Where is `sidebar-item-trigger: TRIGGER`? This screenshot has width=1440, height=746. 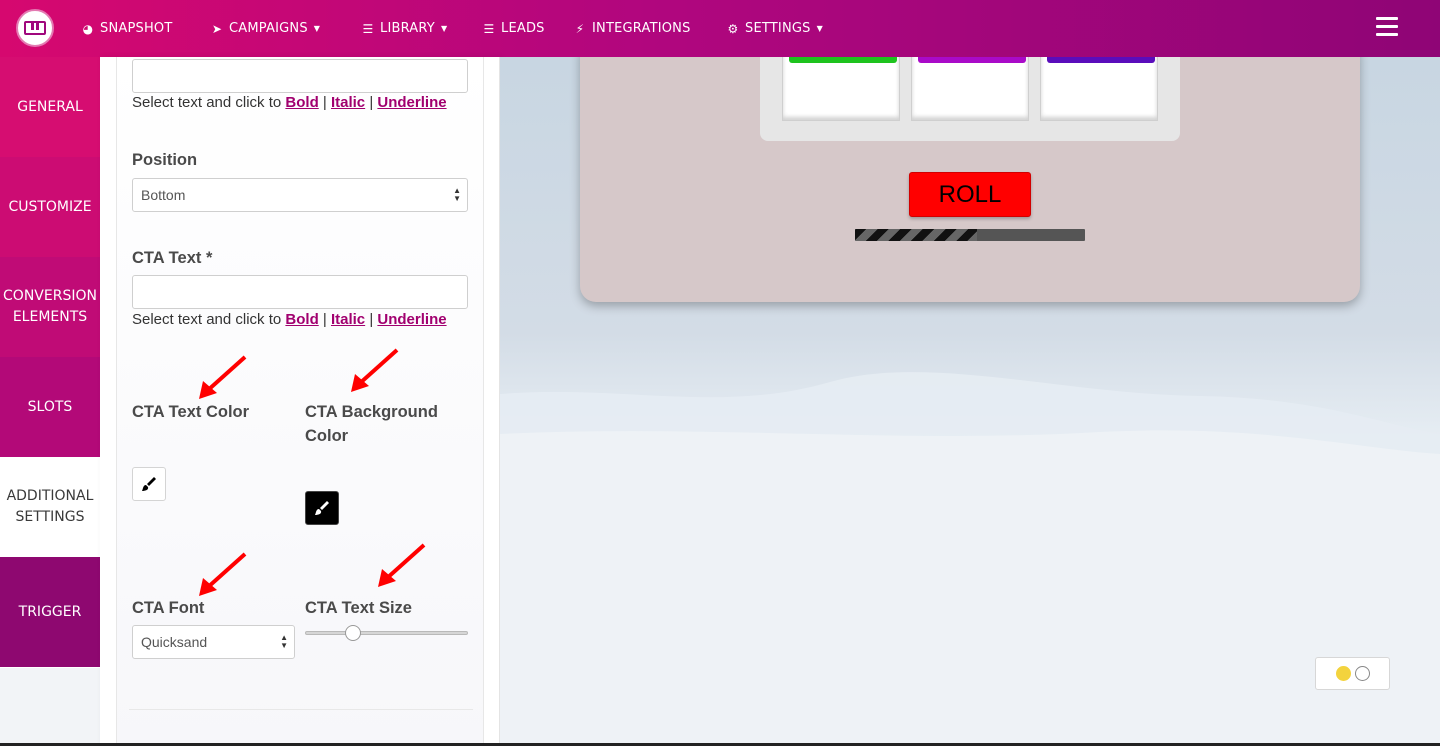
sidebar-item-trigger: TRIGGER is located at coordinates (50, 612).